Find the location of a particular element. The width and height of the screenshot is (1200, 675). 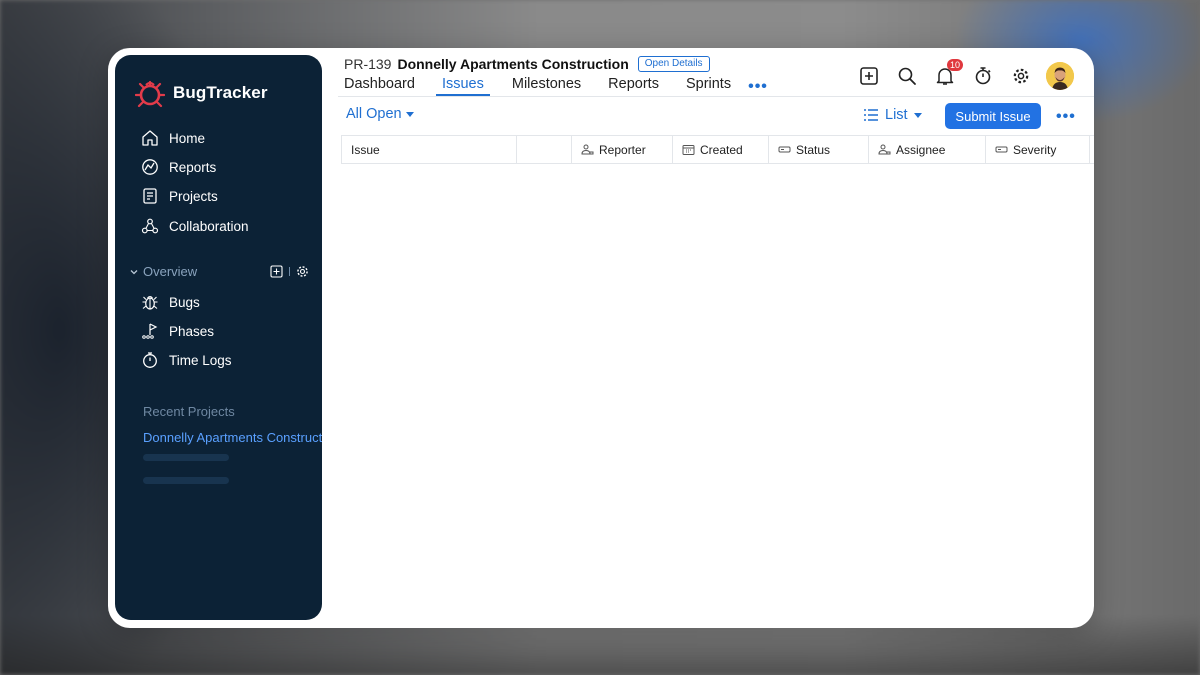

sidebar-item-label: Reports is located at coordinates (193, 167).